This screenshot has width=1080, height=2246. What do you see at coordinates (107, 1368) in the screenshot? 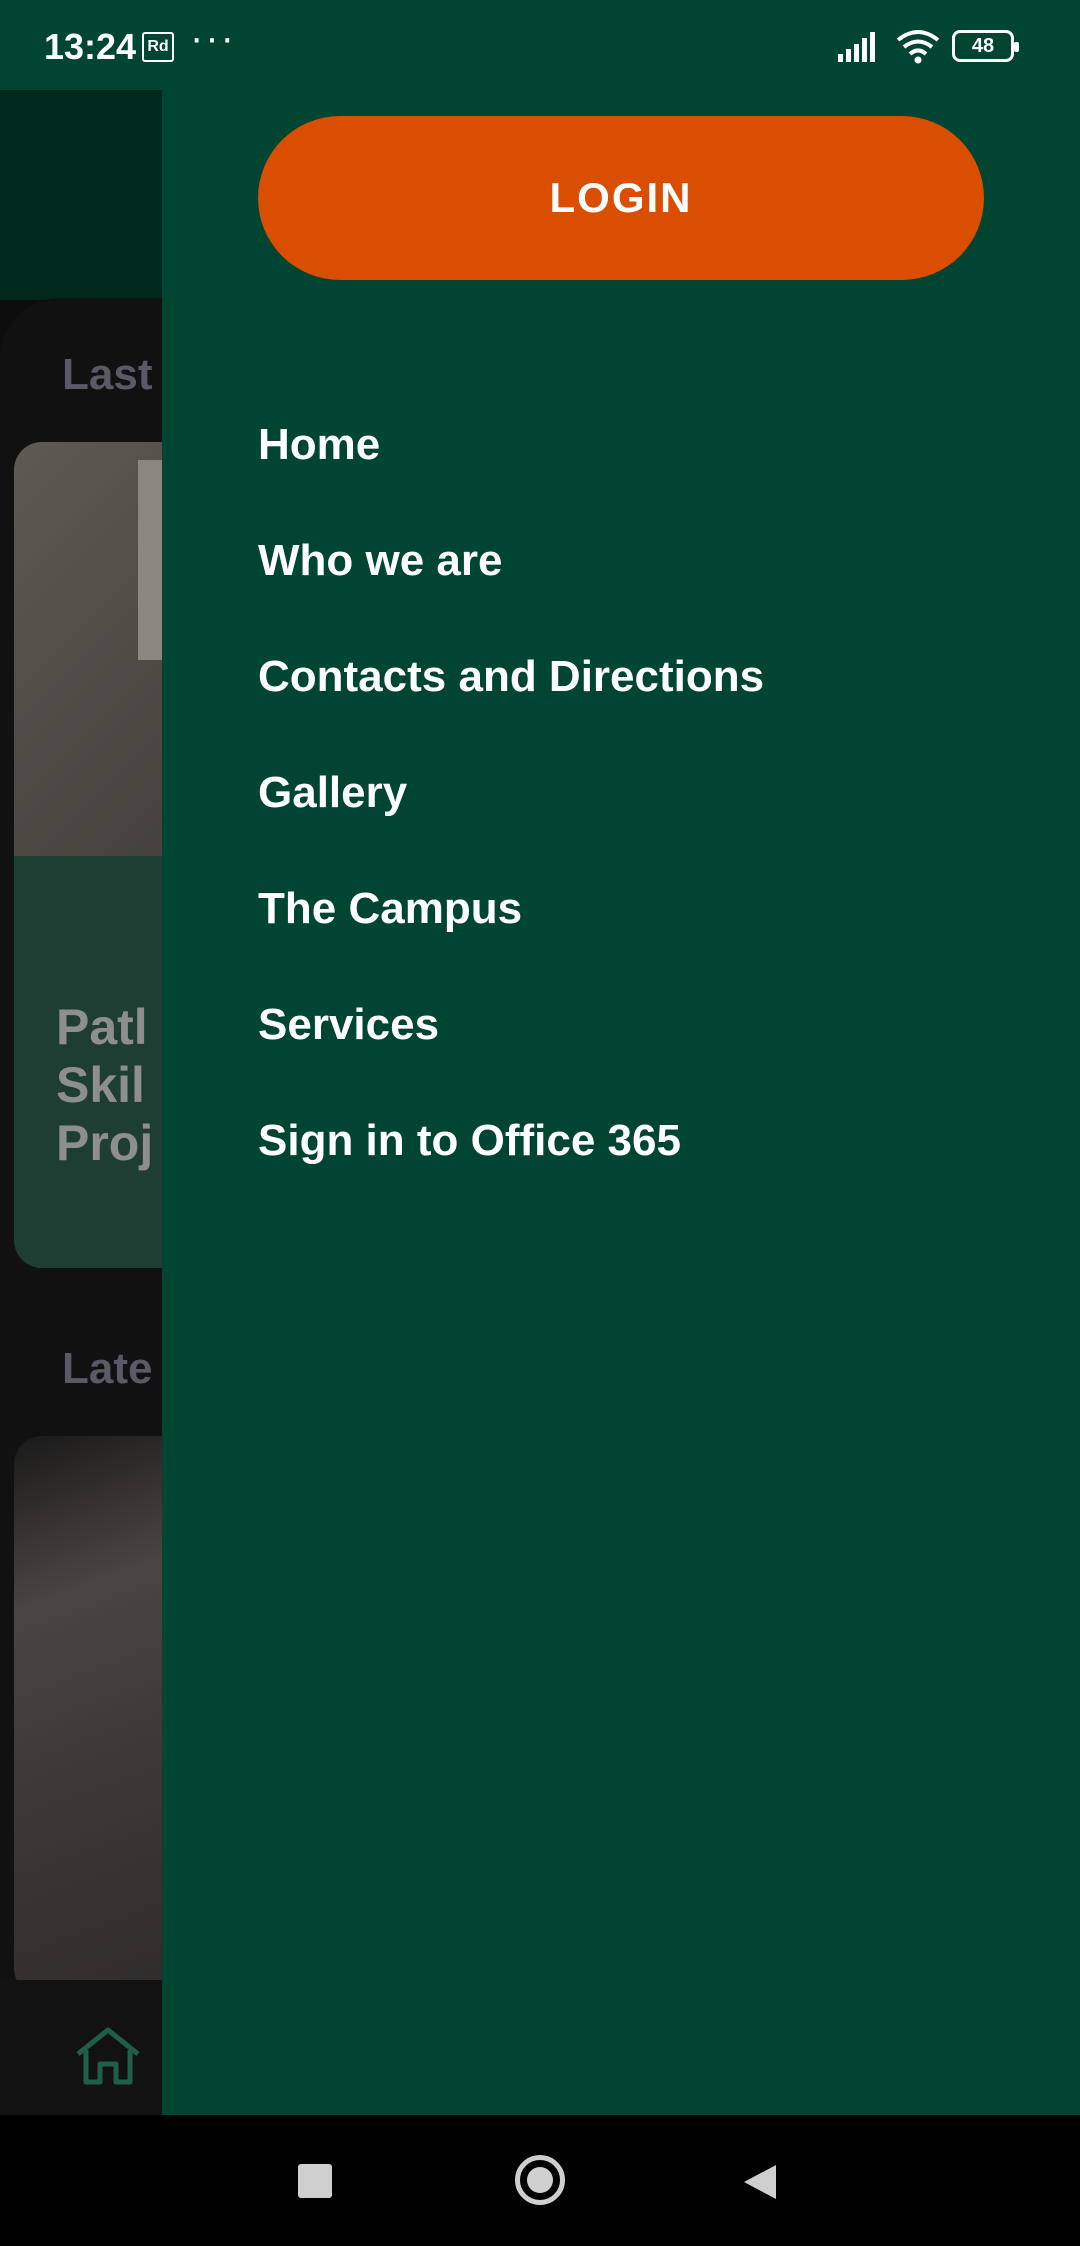
I see `background-section-title-2: Late` at bounding box center [107, 1368].